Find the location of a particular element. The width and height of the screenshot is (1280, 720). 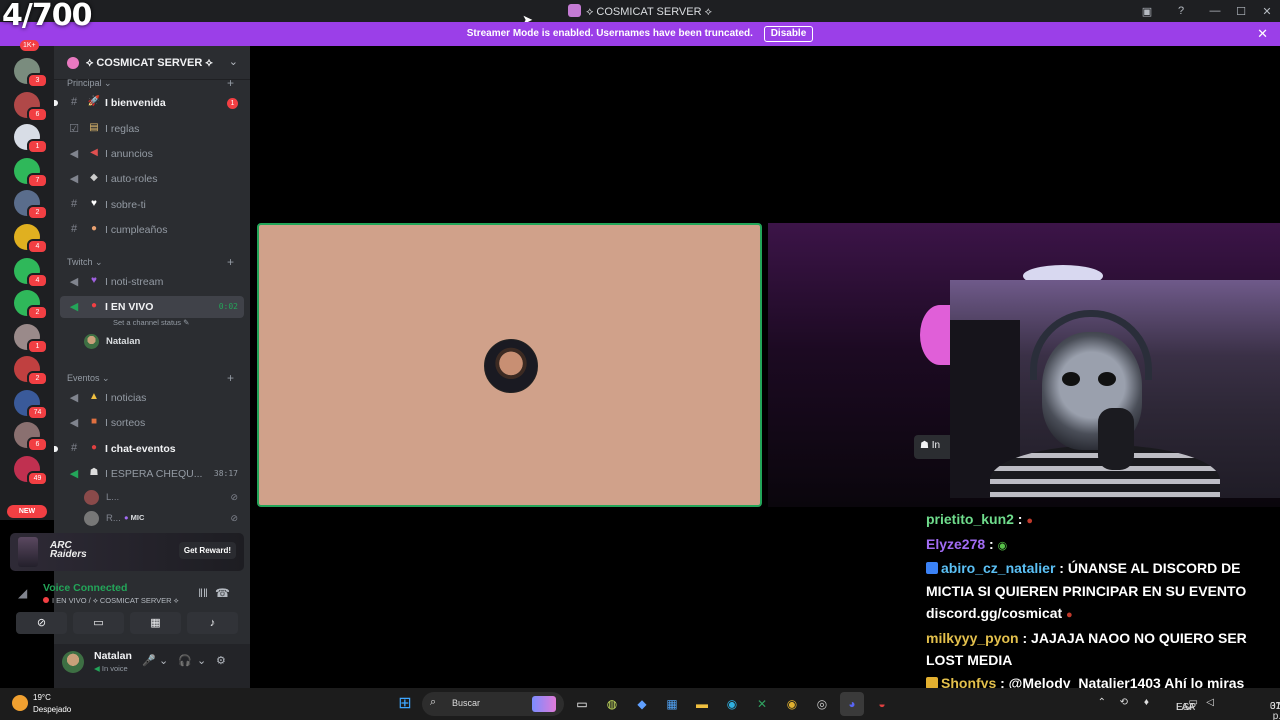

signal-icon: ◢ is located at coordinates (22, 593).